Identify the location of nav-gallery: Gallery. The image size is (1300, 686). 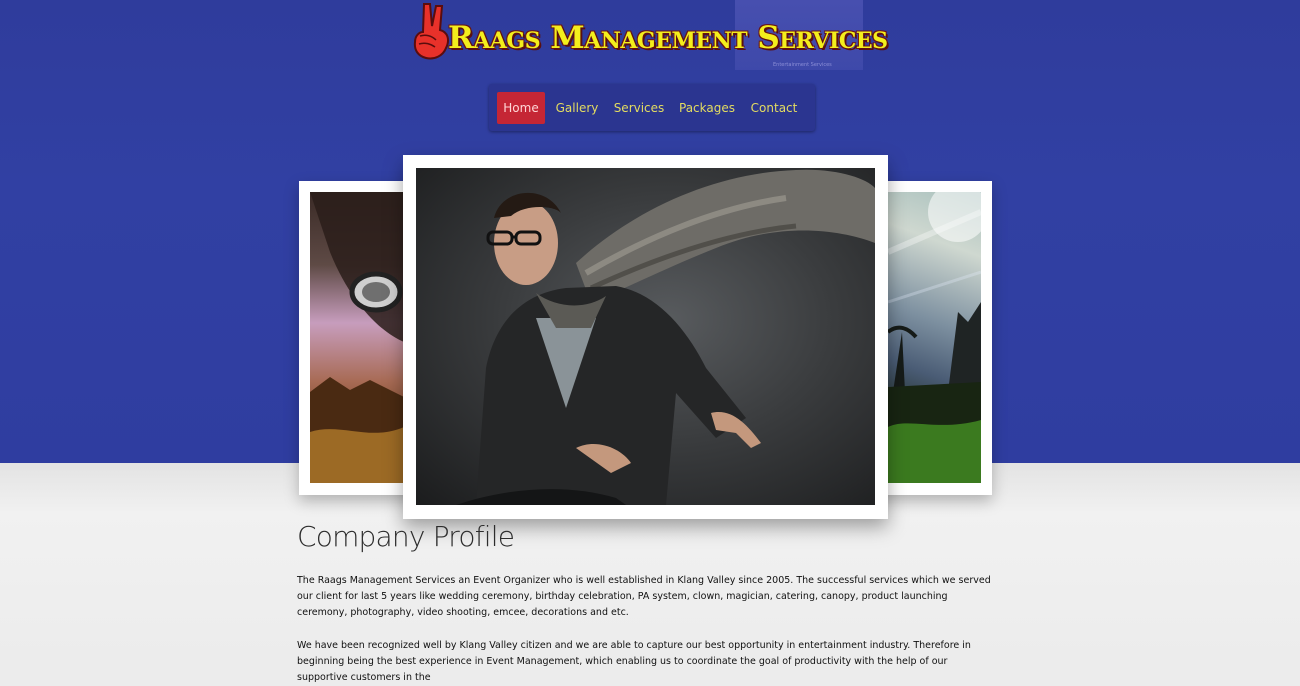
(577, 108).